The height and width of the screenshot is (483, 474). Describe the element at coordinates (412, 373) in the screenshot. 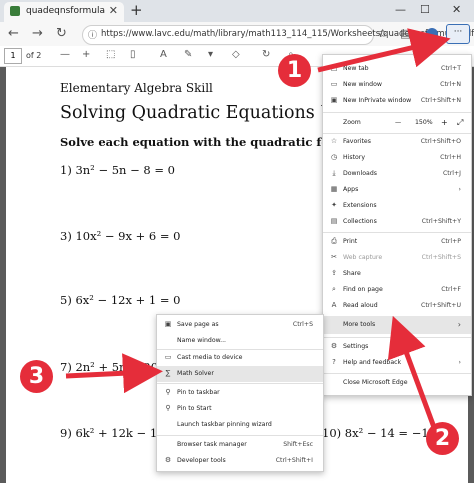

I see `arrow-step2` at that location.